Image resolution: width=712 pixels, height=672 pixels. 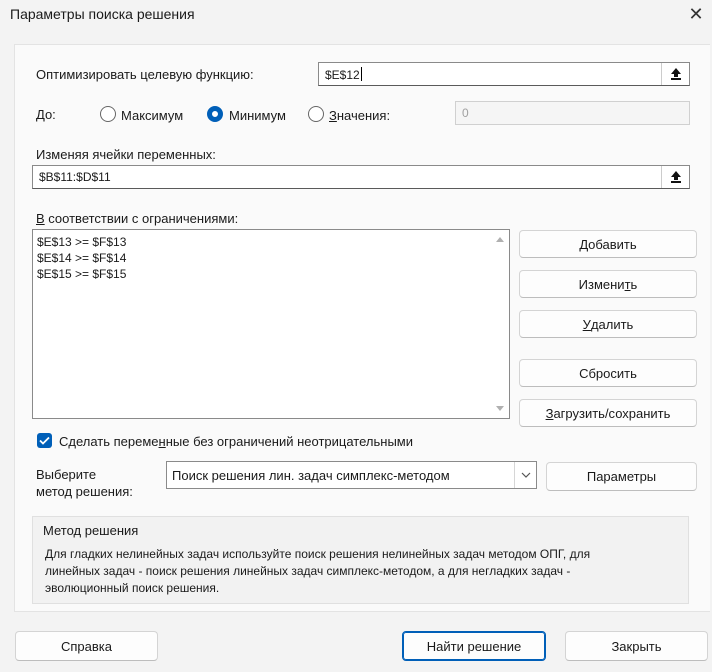 What do you see at coordinates (86, 646) in the screenshot?
I see `help-button: Справка` at bounding box center [86, 646].